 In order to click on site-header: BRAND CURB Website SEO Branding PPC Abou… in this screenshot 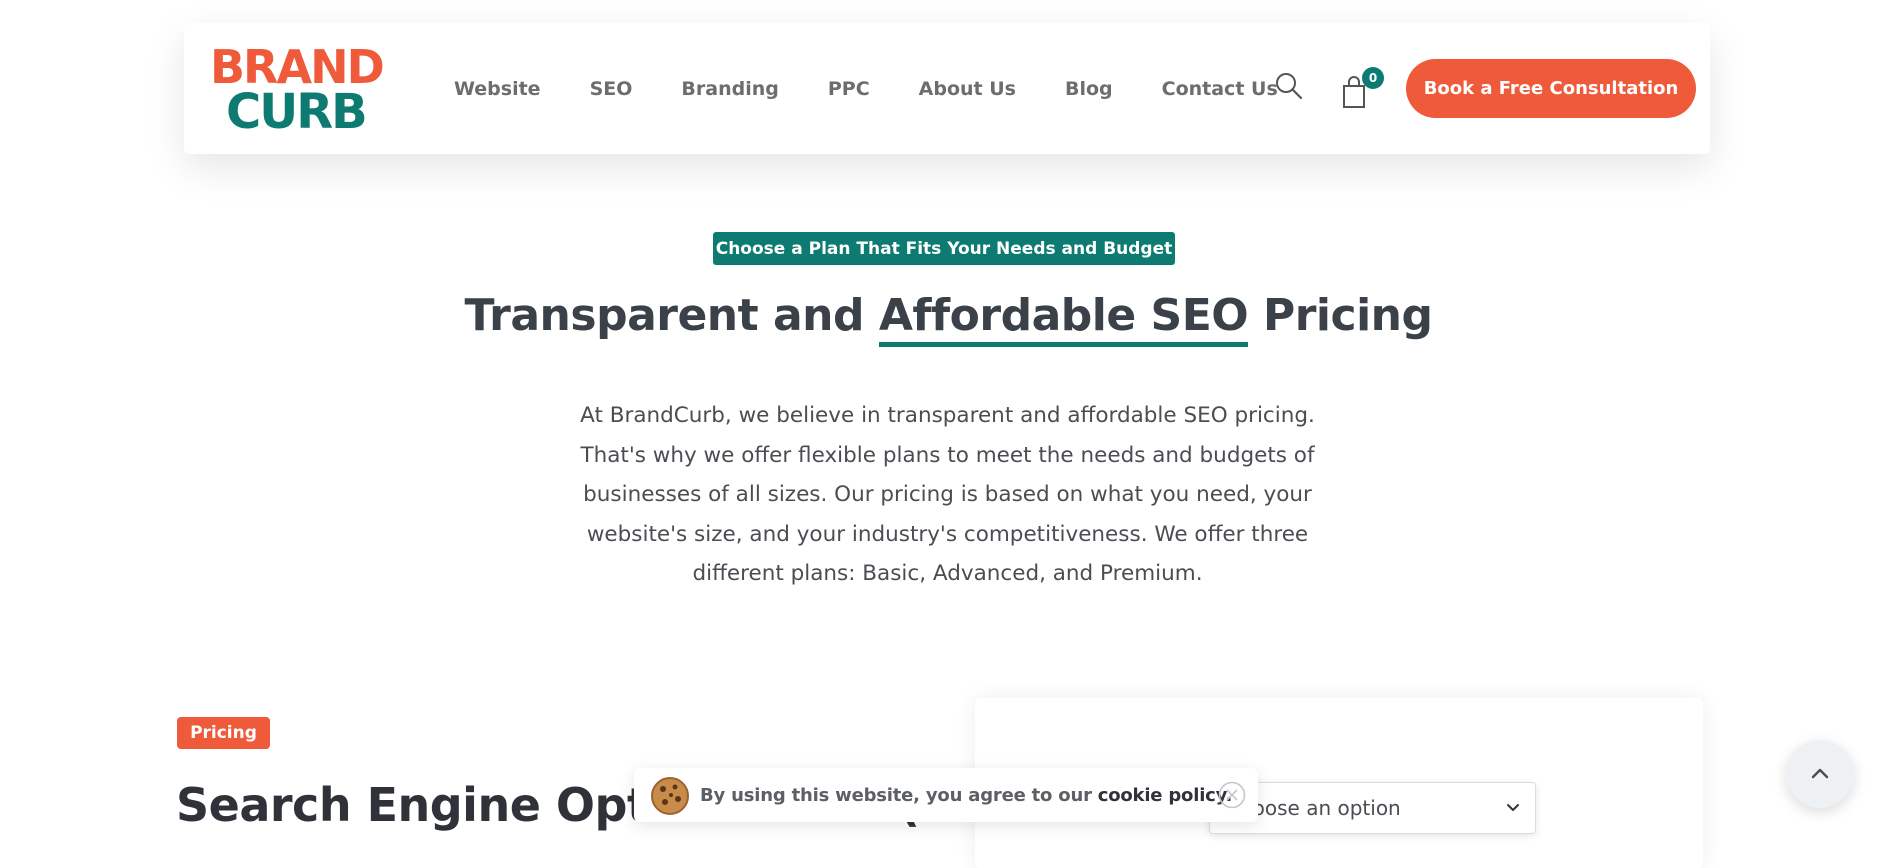, I will do `click(947, 88)`.